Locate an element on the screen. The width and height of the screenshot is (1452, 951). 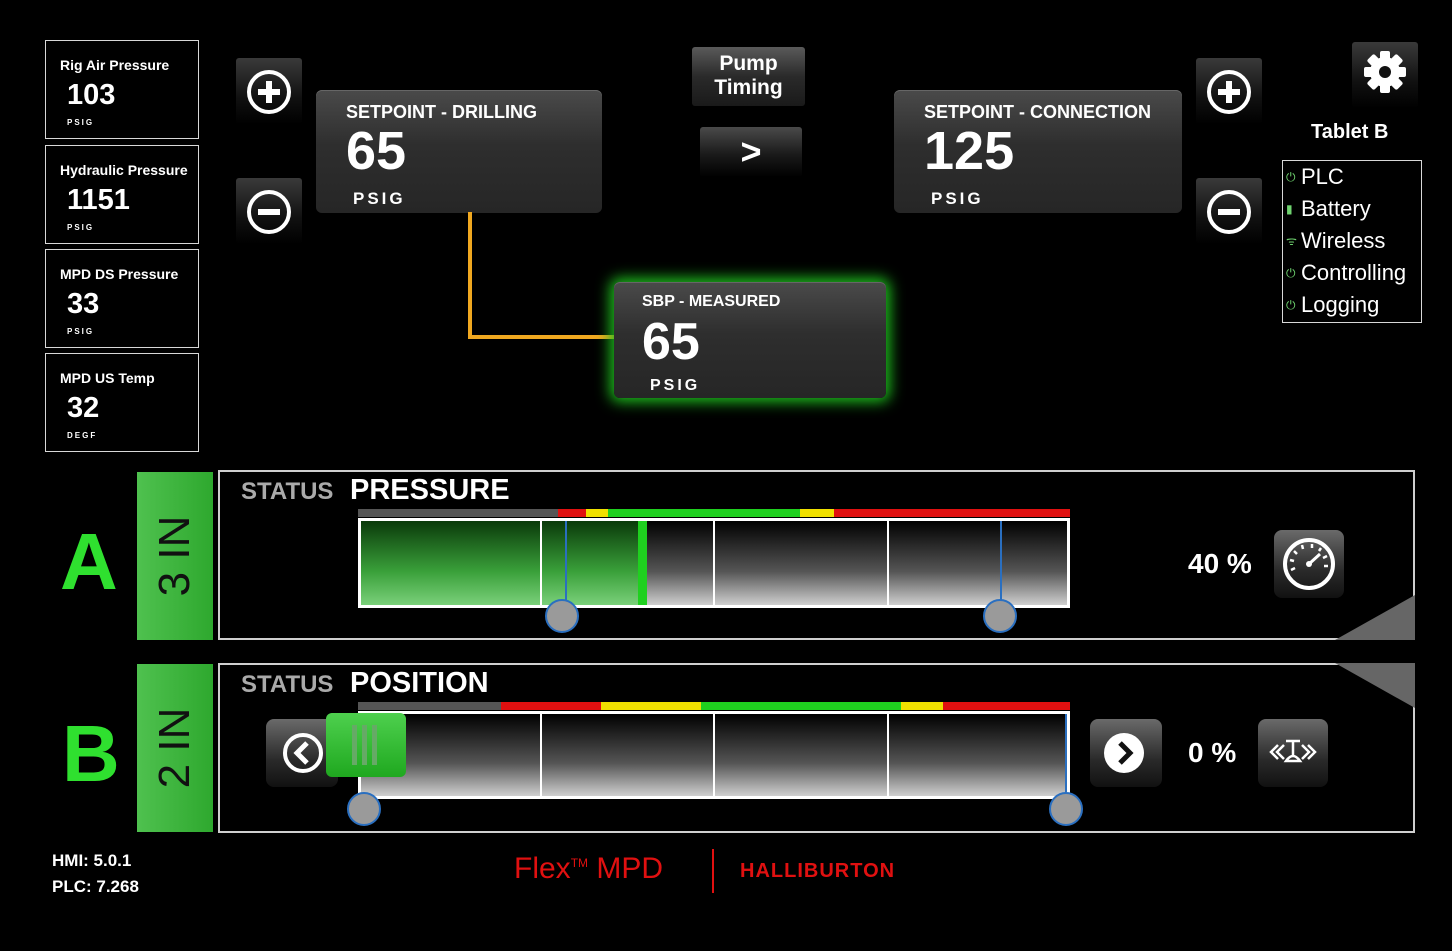
battery-icon: ▮ is located at coordinates (1289, 209).